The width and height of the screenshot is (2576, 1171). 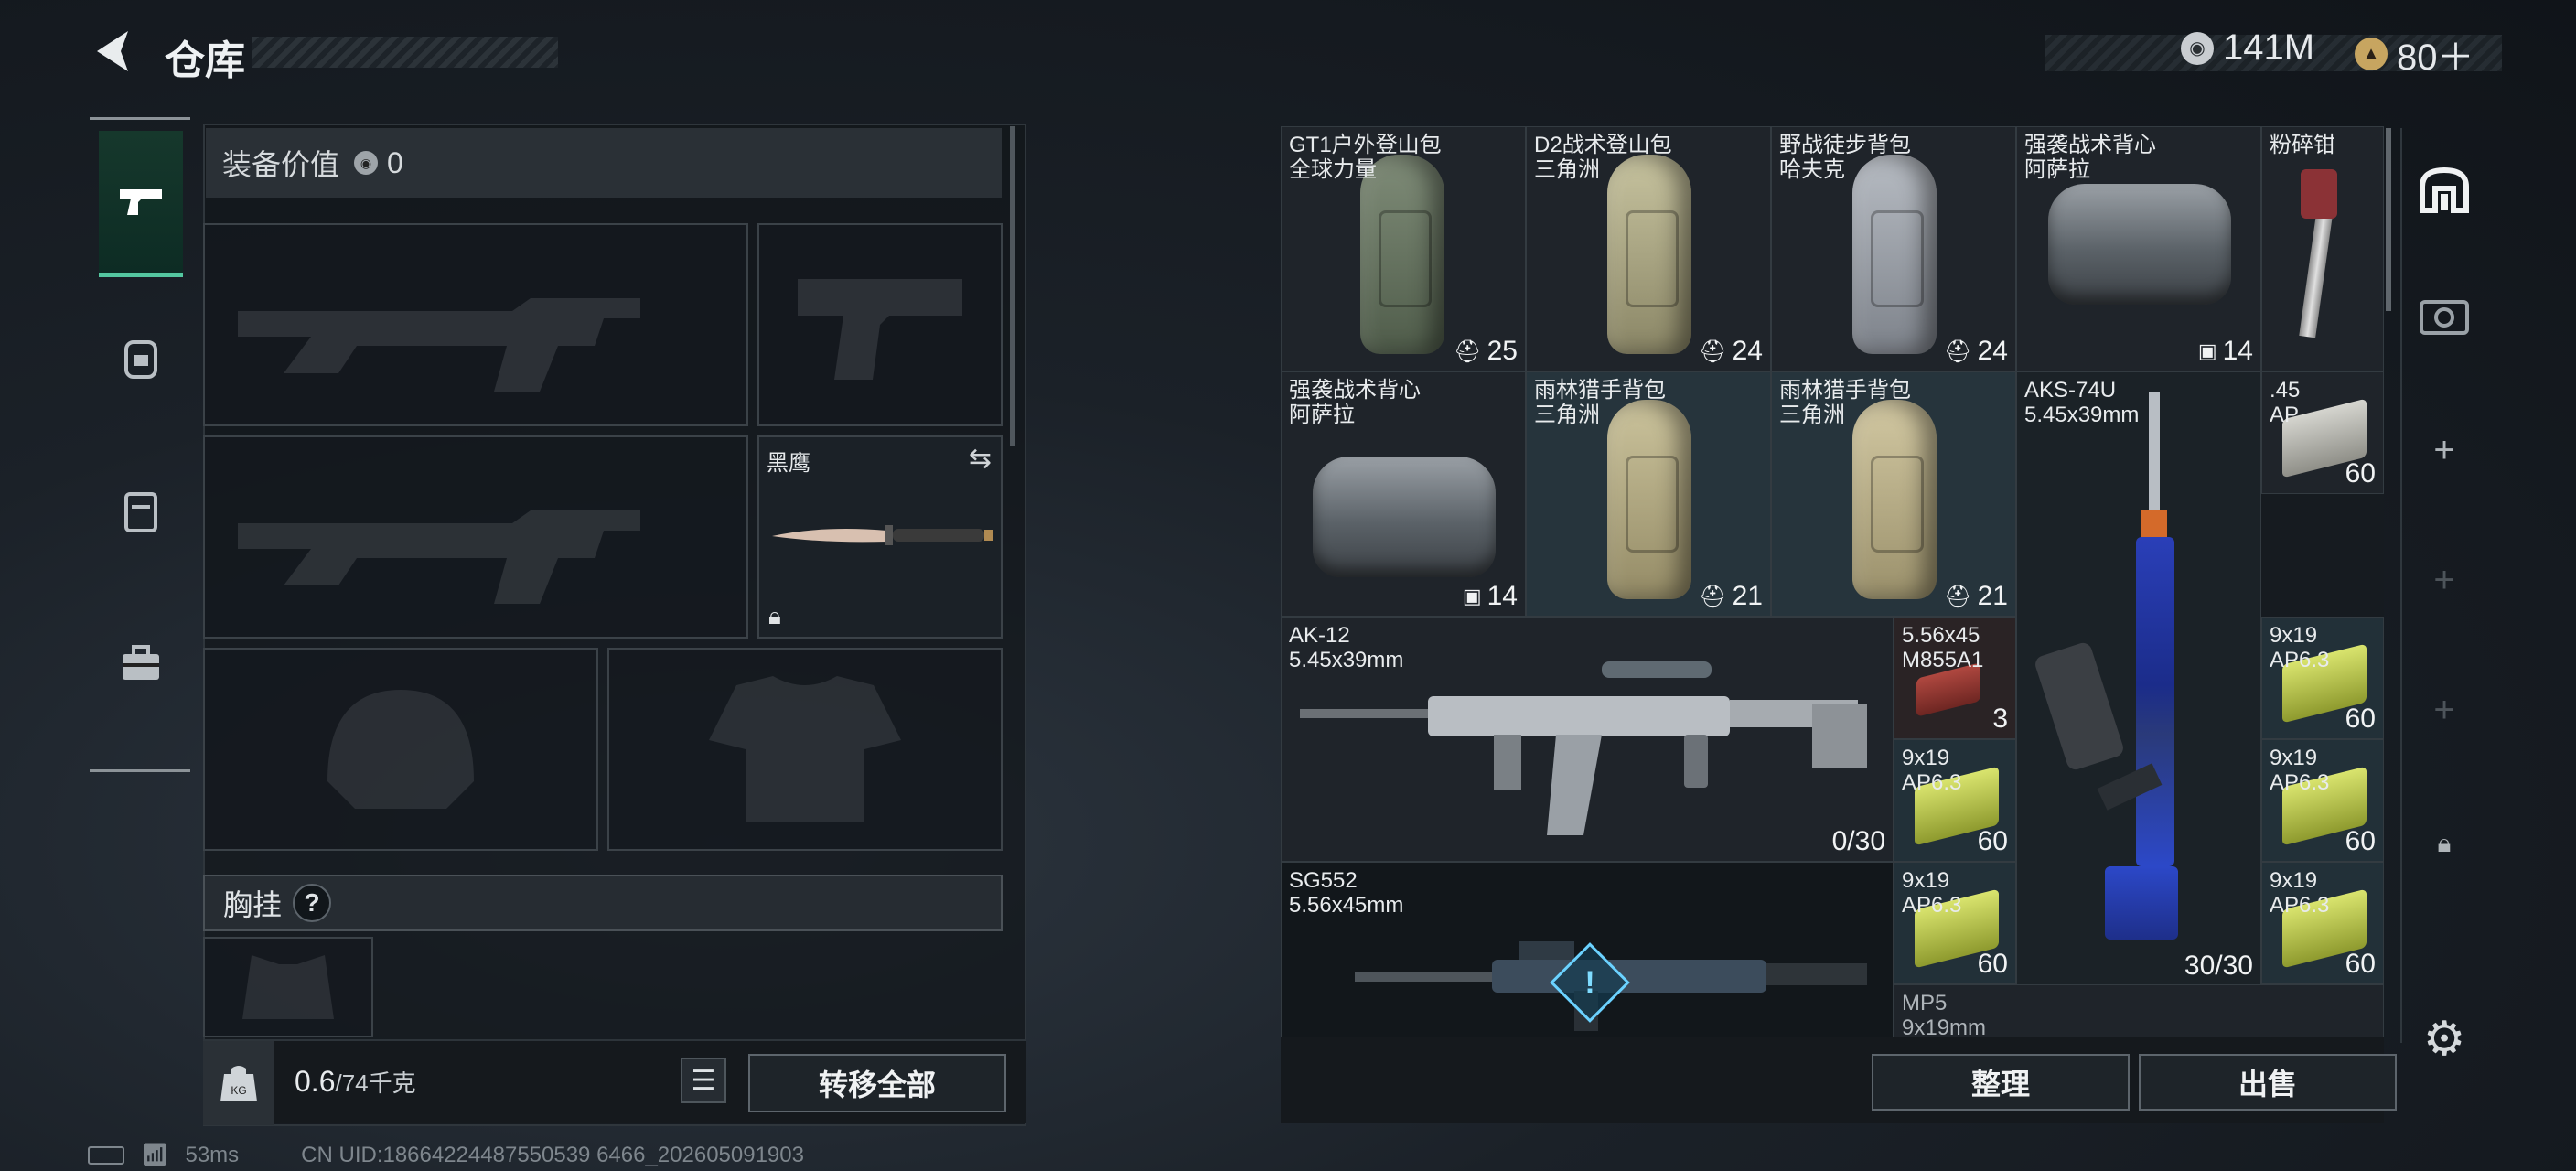 What do you see at coordinates (213, 1154) in the screenshot?
I see `ping-value: 53ms` at bounding box center [213, 1154].